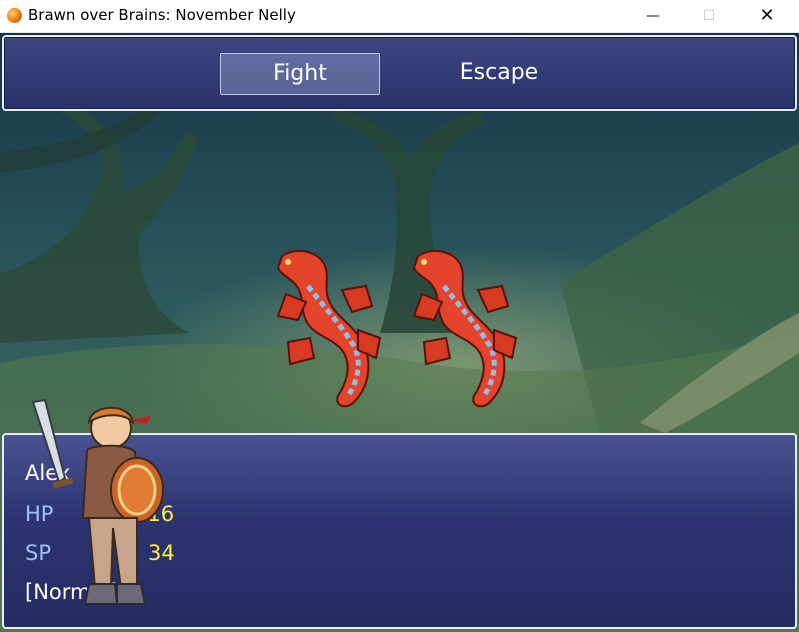 The height and width of the screenshot is (632, 799). What do you see at coordinates (14, 15) in the screenshot?
I see `orange-orb-icon` at bounding box center [14, 15].